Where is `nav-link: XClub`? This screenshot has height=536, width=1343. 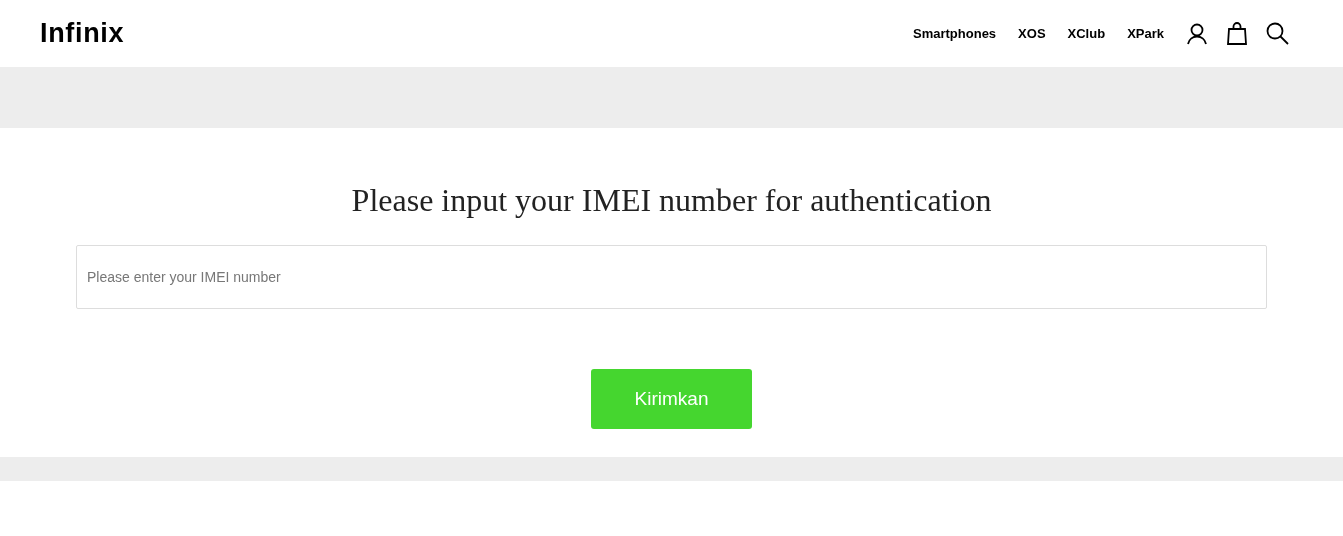 nav-link: XClub is located at coordinates (1086, 33).